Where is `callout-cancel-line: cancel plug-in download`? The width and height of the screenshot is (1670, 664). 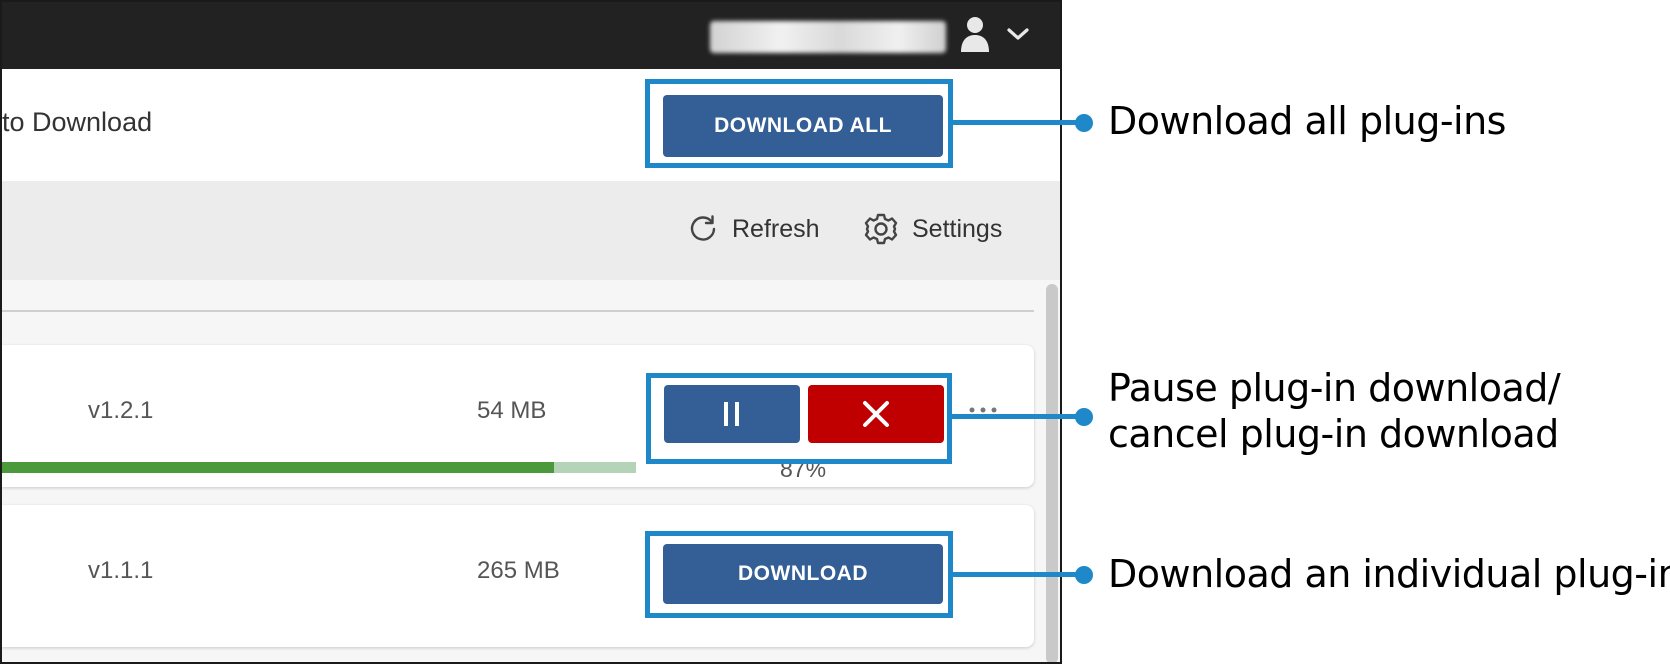 callout-cancel-line: cancel plug-in download is located at coordinates (1333, 434).